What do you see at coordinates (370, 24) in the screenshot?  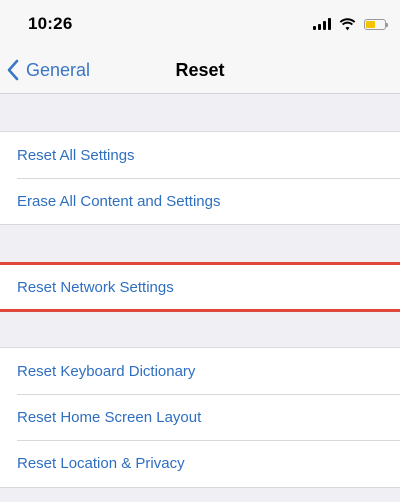 I see `battery-level` at bounding box center [370, 24].